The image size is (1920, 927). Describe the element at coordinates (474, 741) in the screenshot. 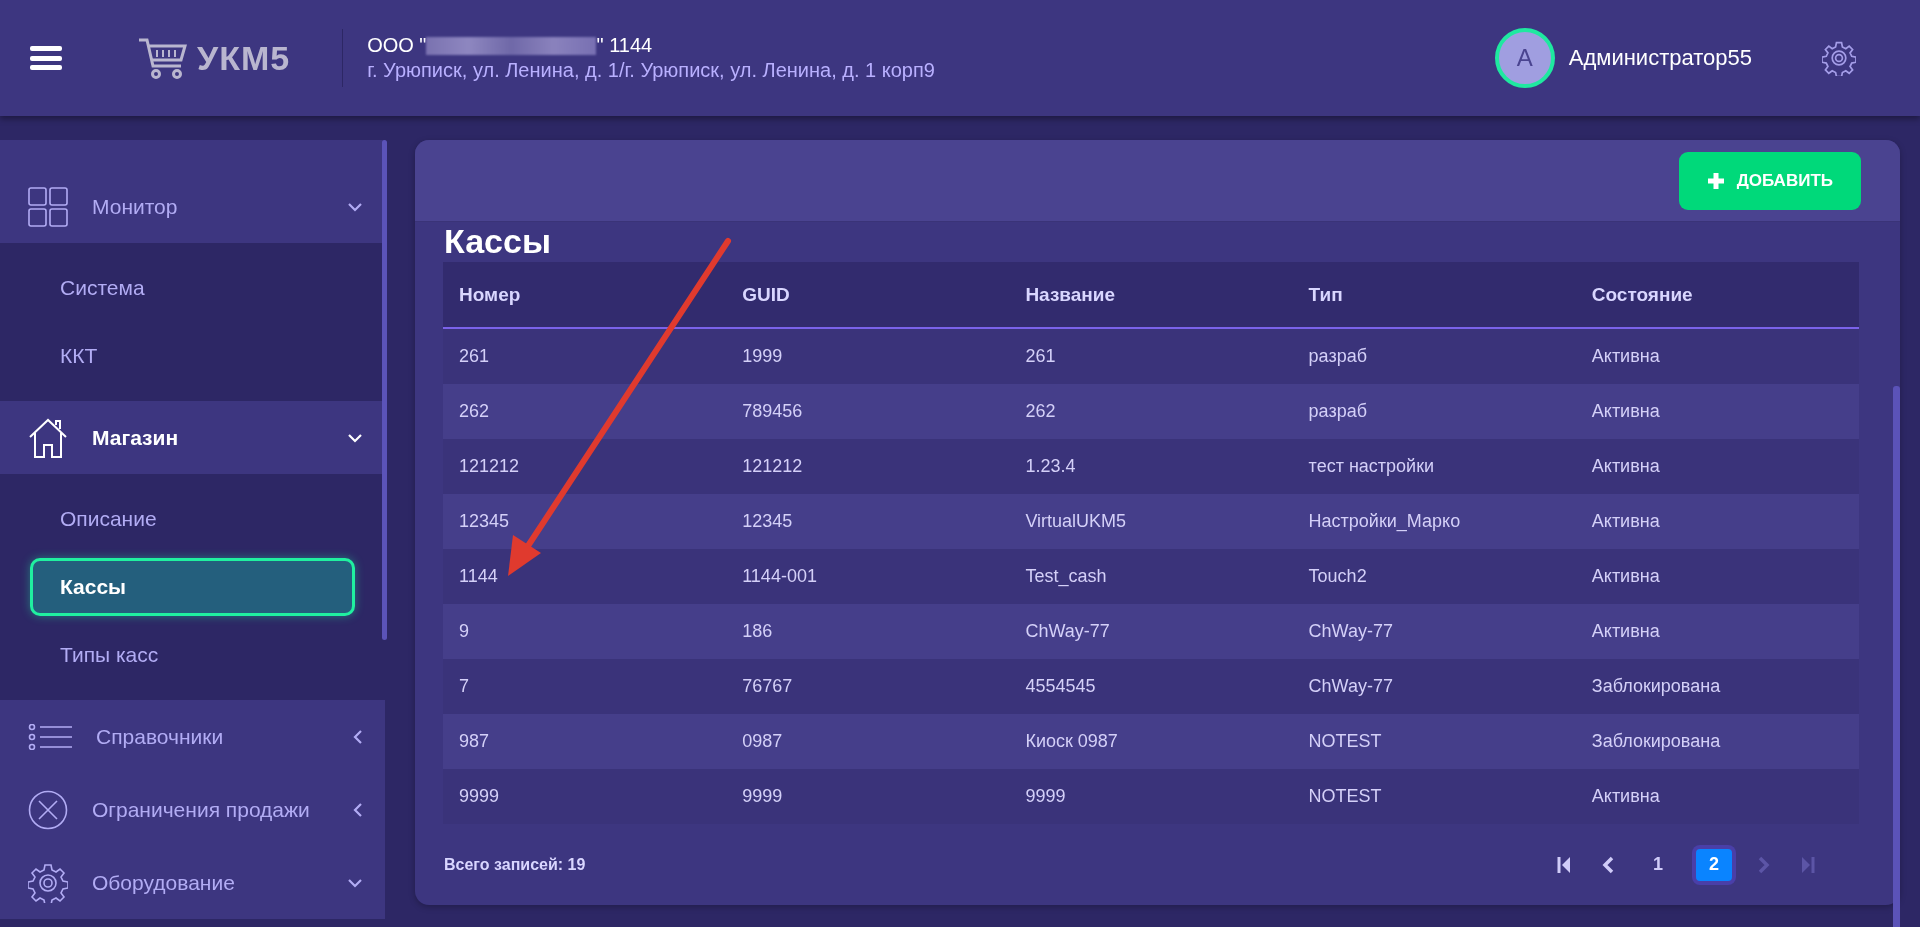

I see `table-cell-text: 987` at that location.